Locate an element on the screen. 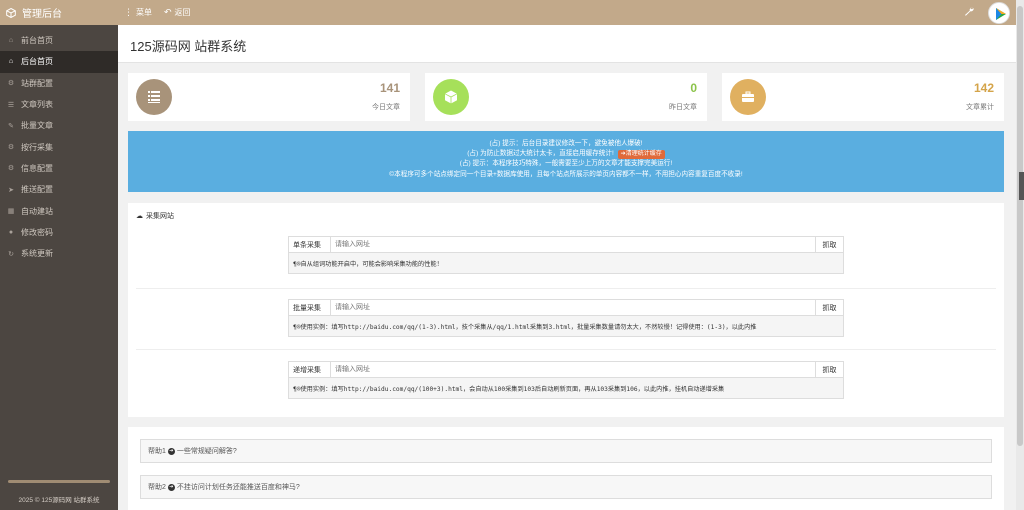  batch-collect-label: 批量采集 is located at coordinates (310, 307).